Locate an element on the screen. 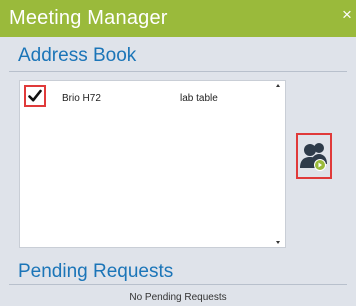 Image resolution: width=356 pixels, height=306 pixels. checkmark-icon is located at coordinates (35, 95).